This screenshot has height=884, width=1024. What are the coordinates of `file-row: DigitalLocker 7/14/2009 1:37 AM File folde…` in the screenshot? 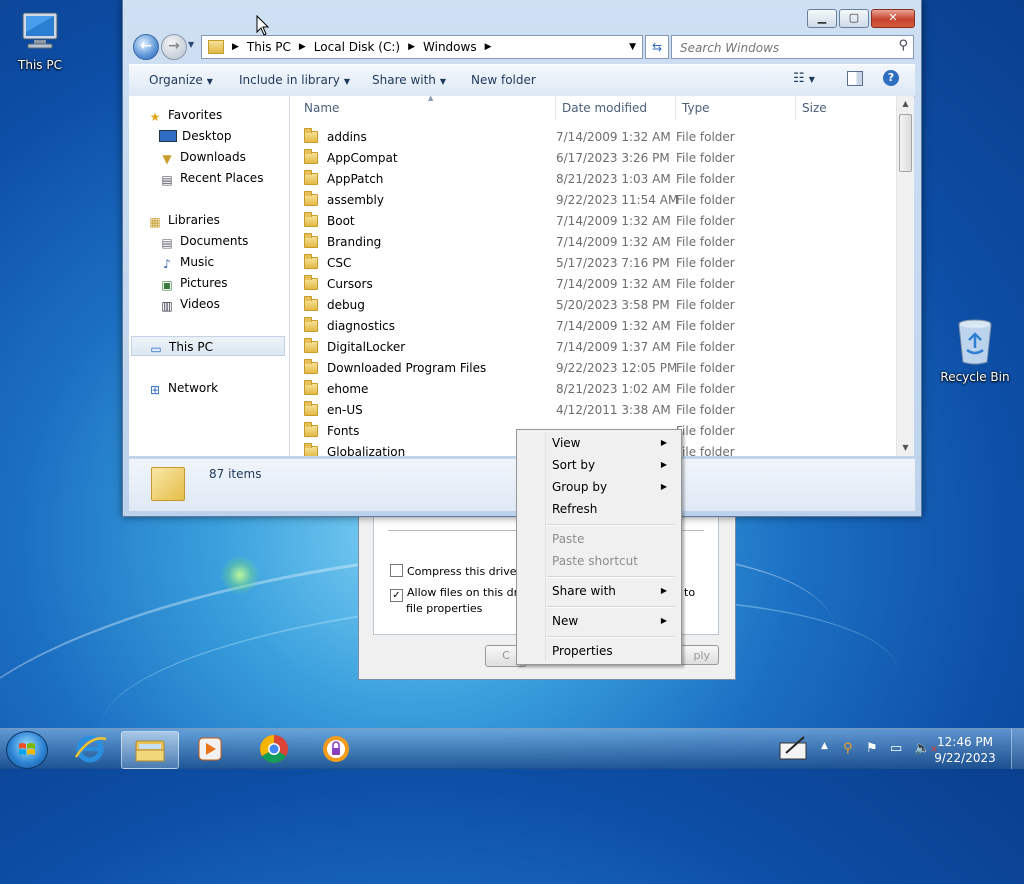 It's located at (598, 347).